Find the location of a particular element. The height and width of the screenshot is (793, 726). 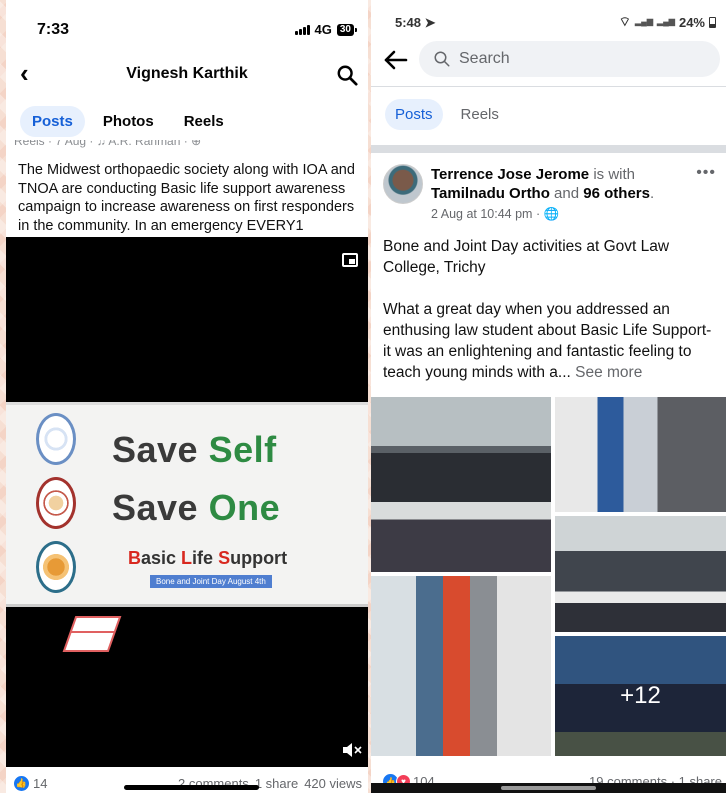

status-bar: 7:33 4G 30 is located at coordinates (187, 26).